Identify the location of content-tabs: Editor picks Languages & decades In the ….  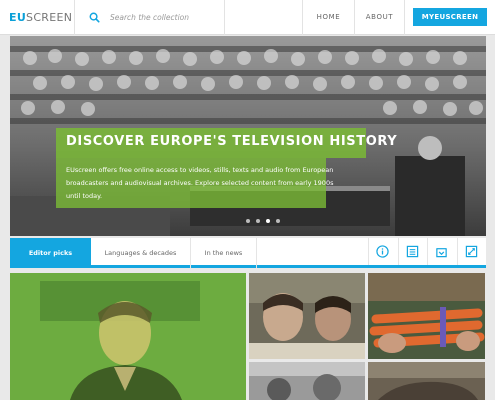
(248, 253).